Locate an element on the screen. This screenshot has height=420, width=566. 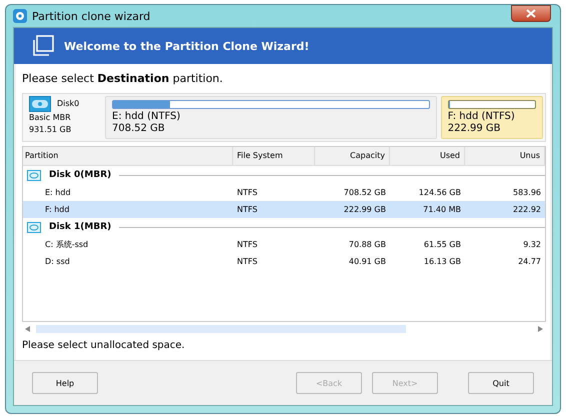
disk-size: 931.51 GB is located at coordinates (50, 130).